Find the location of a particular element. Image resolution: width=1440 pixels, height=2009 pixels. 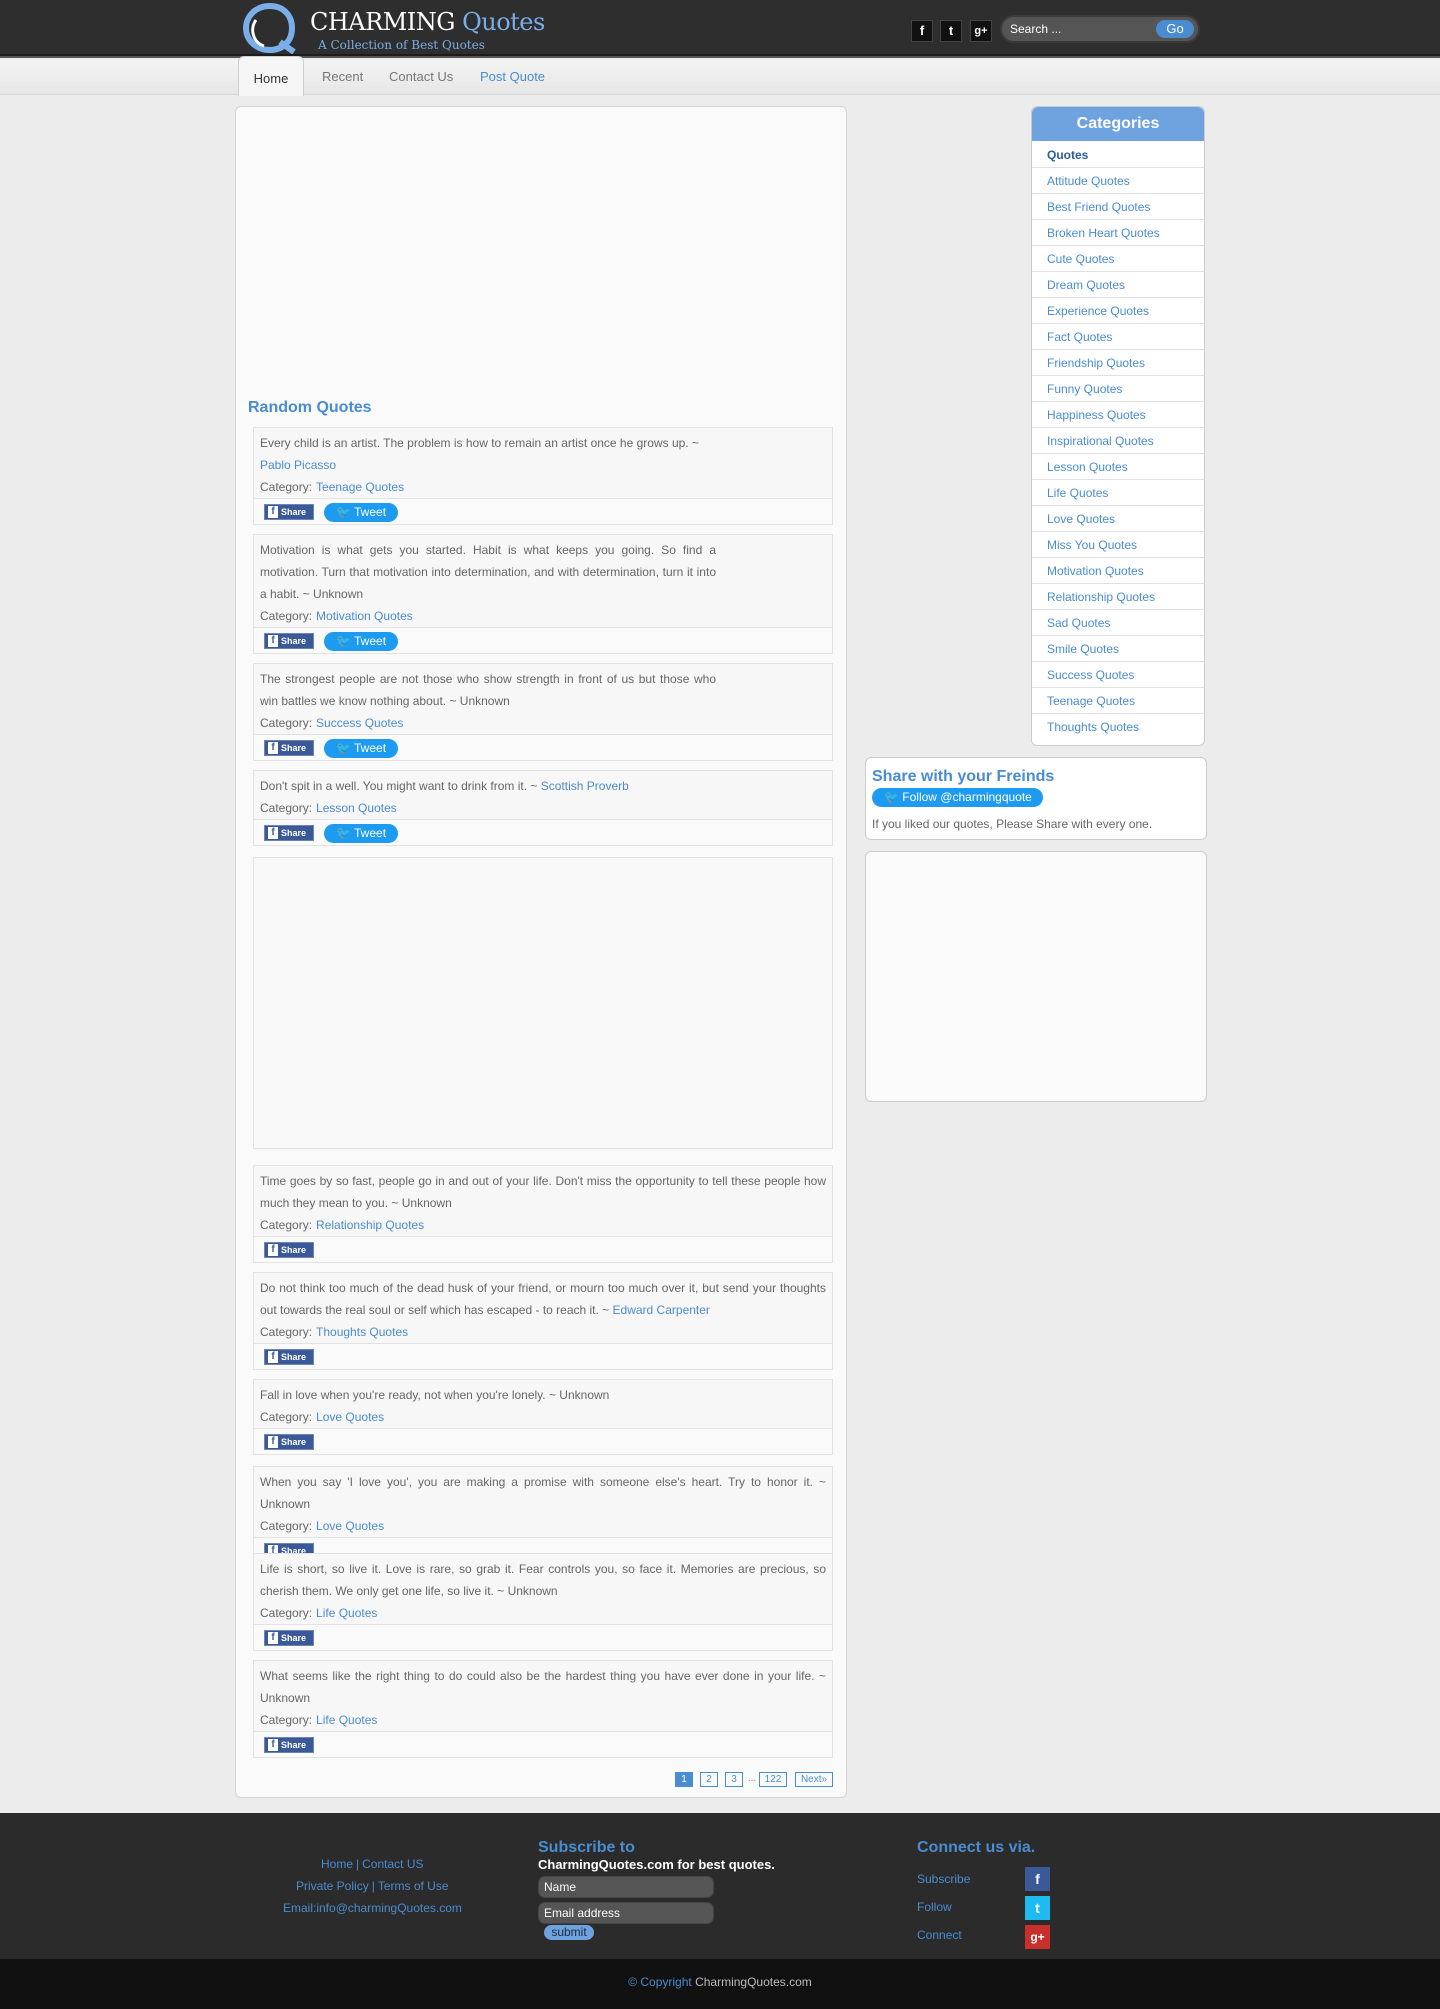

twitter-follow-button: 🐦 Follow @charmingquote is located at coordinates (957, 797).